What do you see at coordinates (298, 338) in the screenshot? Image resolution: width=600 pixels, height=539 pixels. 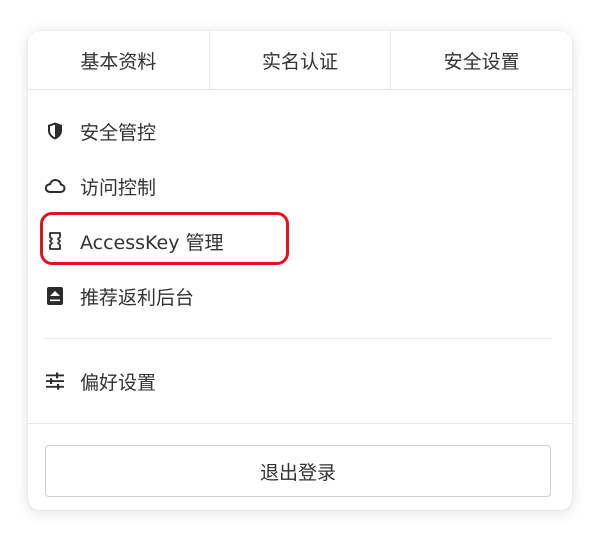 I see `menu-divider` at bounding box center [298, 338].